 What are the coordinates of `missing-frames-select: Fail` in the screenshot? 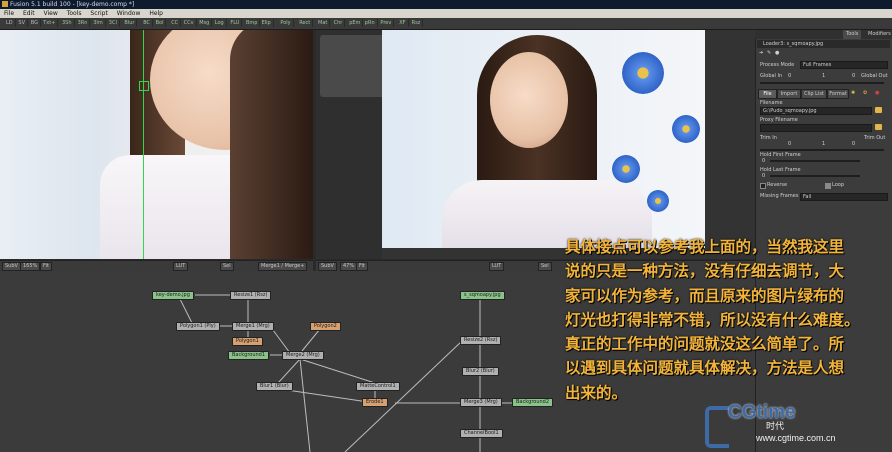 It's located at (844, 197).